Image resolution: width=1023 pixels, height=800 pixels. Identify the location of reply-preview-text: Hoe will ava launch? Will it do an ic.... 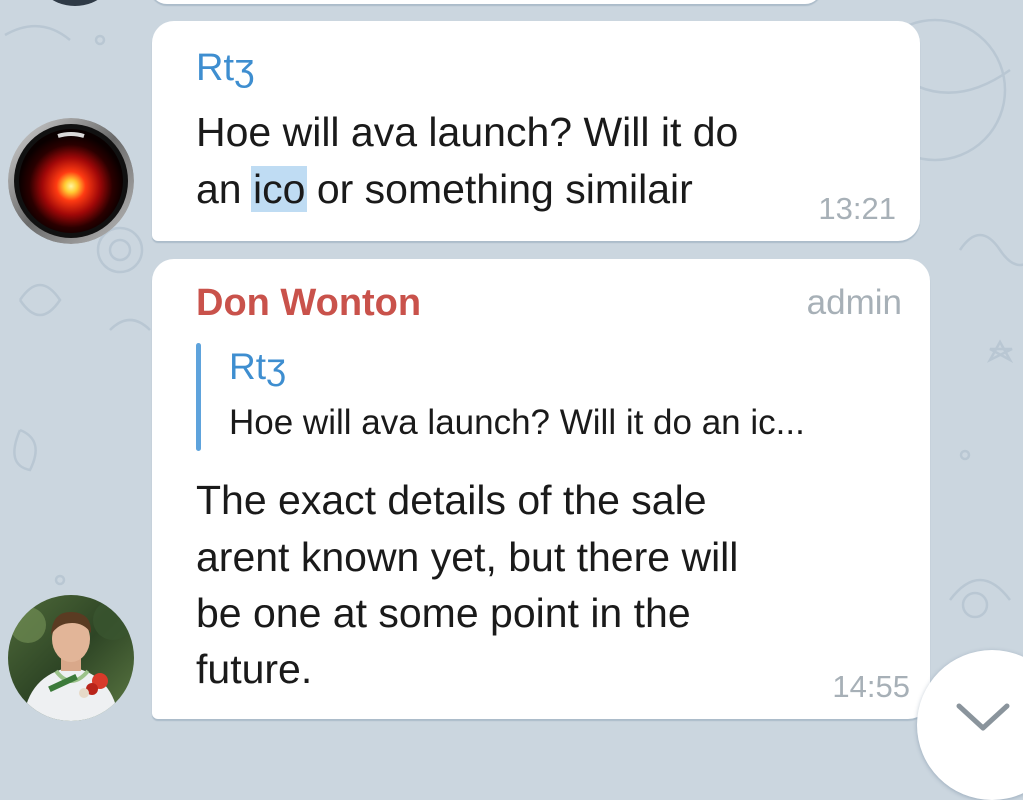
(517, 422).